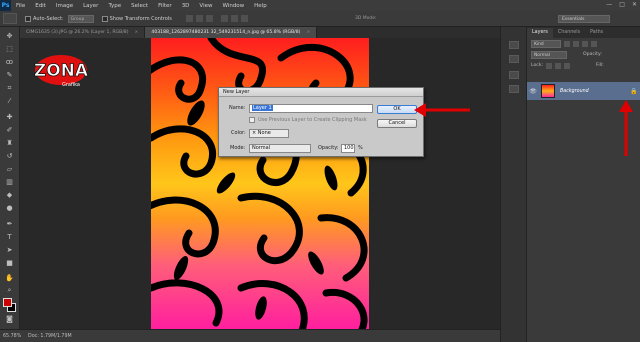 This screenshot has width=640, height=342. Describe the element at coordinates (9, 143) in the screenshot. I see `clone-stamp-icon: ♜` at that location.